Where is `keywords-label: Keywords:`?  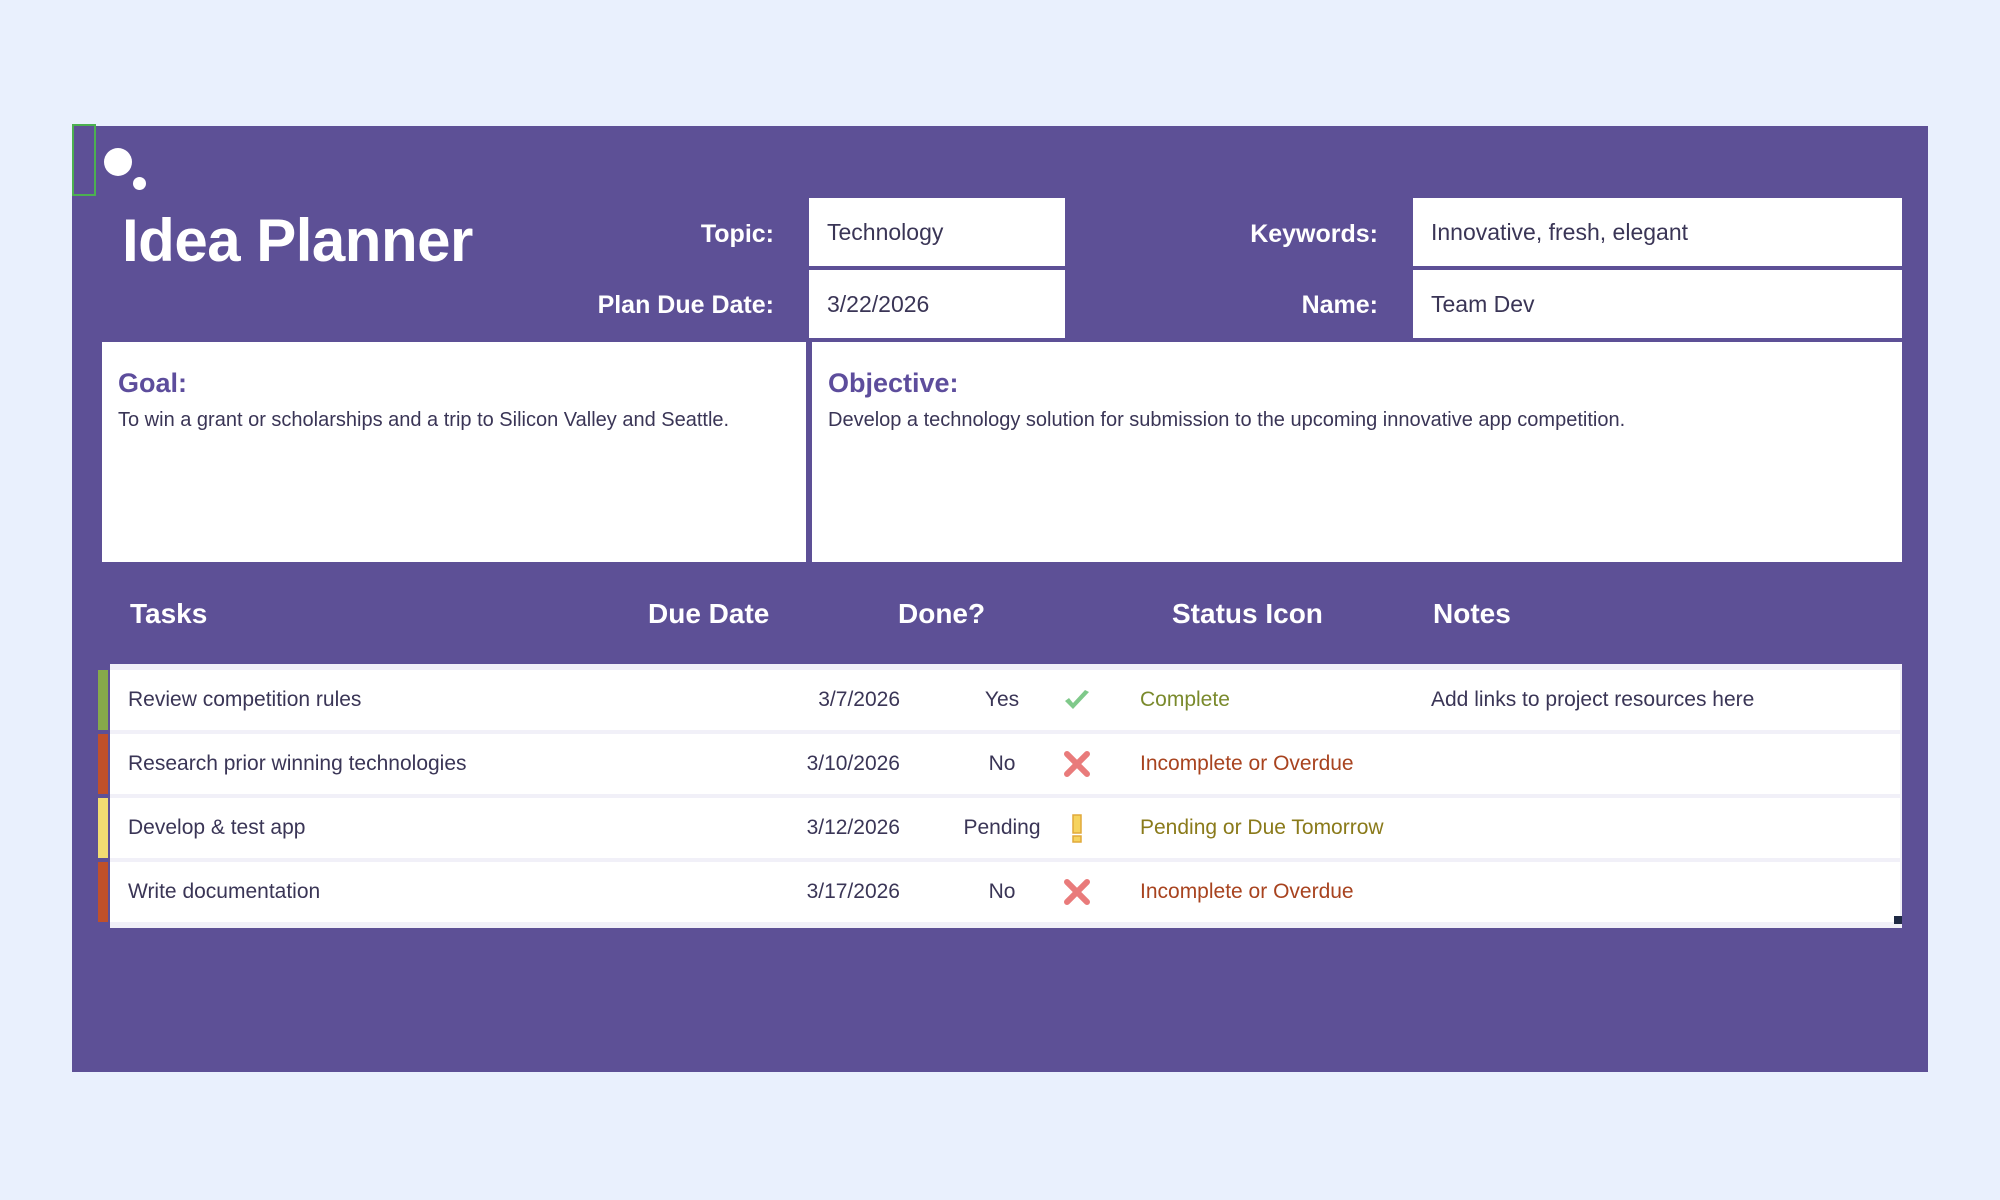
keywords-label: Keywords: is located at coordinates (1314, 234).